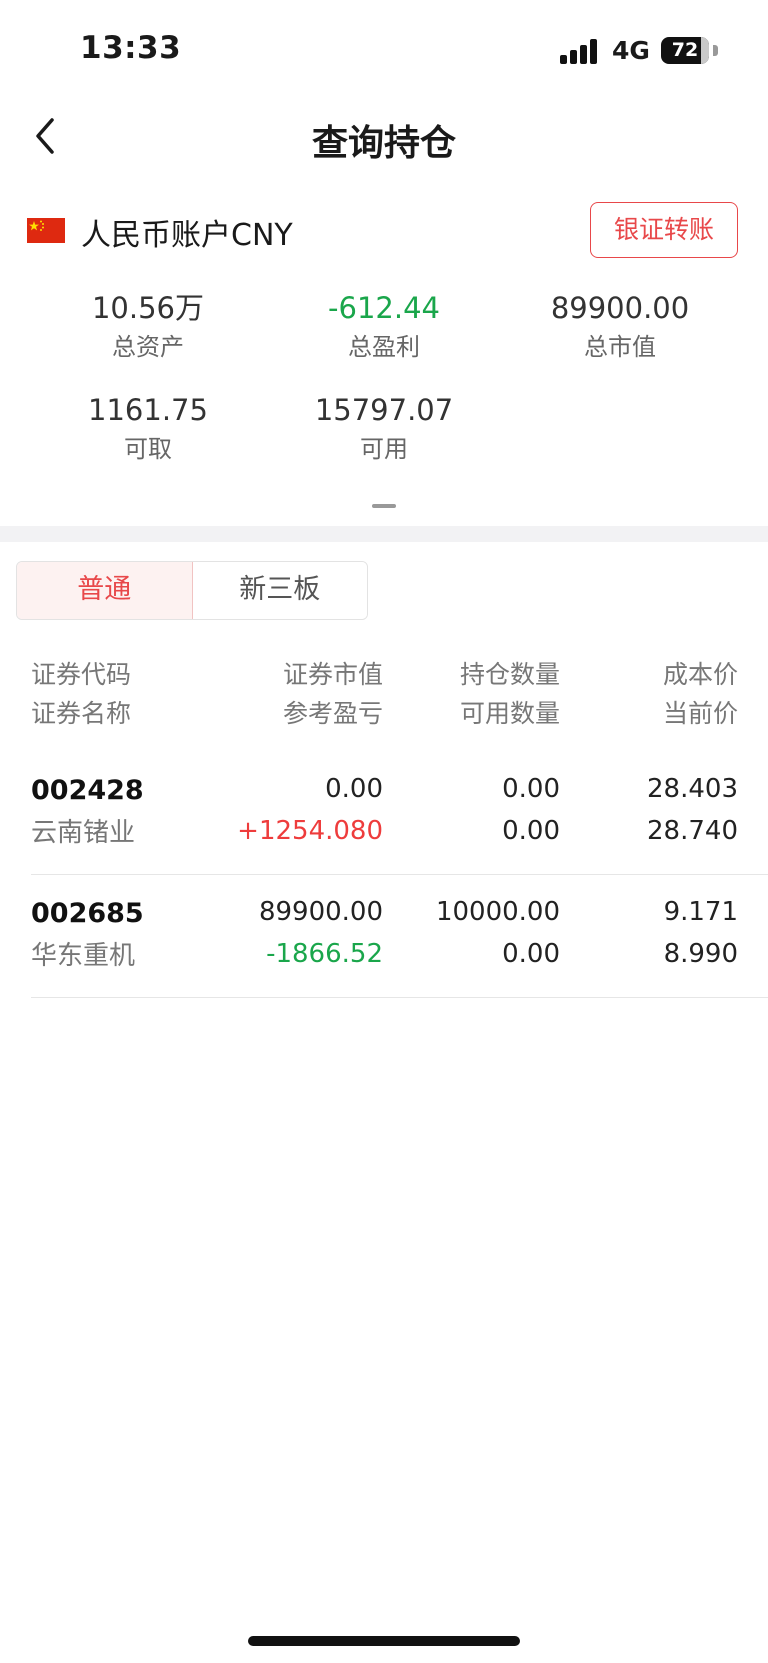  Describe the element at coordinates (384, 308) in the screenshot. I see `stat-value: -612.44` at that location.